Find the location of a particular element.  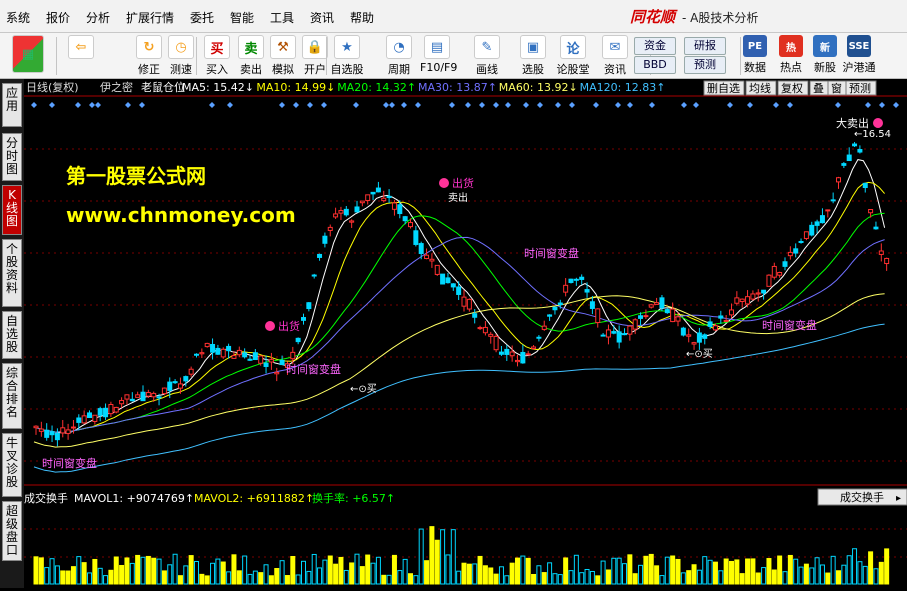

toolbar-label: 修正 is located at coordinates (149, 69).